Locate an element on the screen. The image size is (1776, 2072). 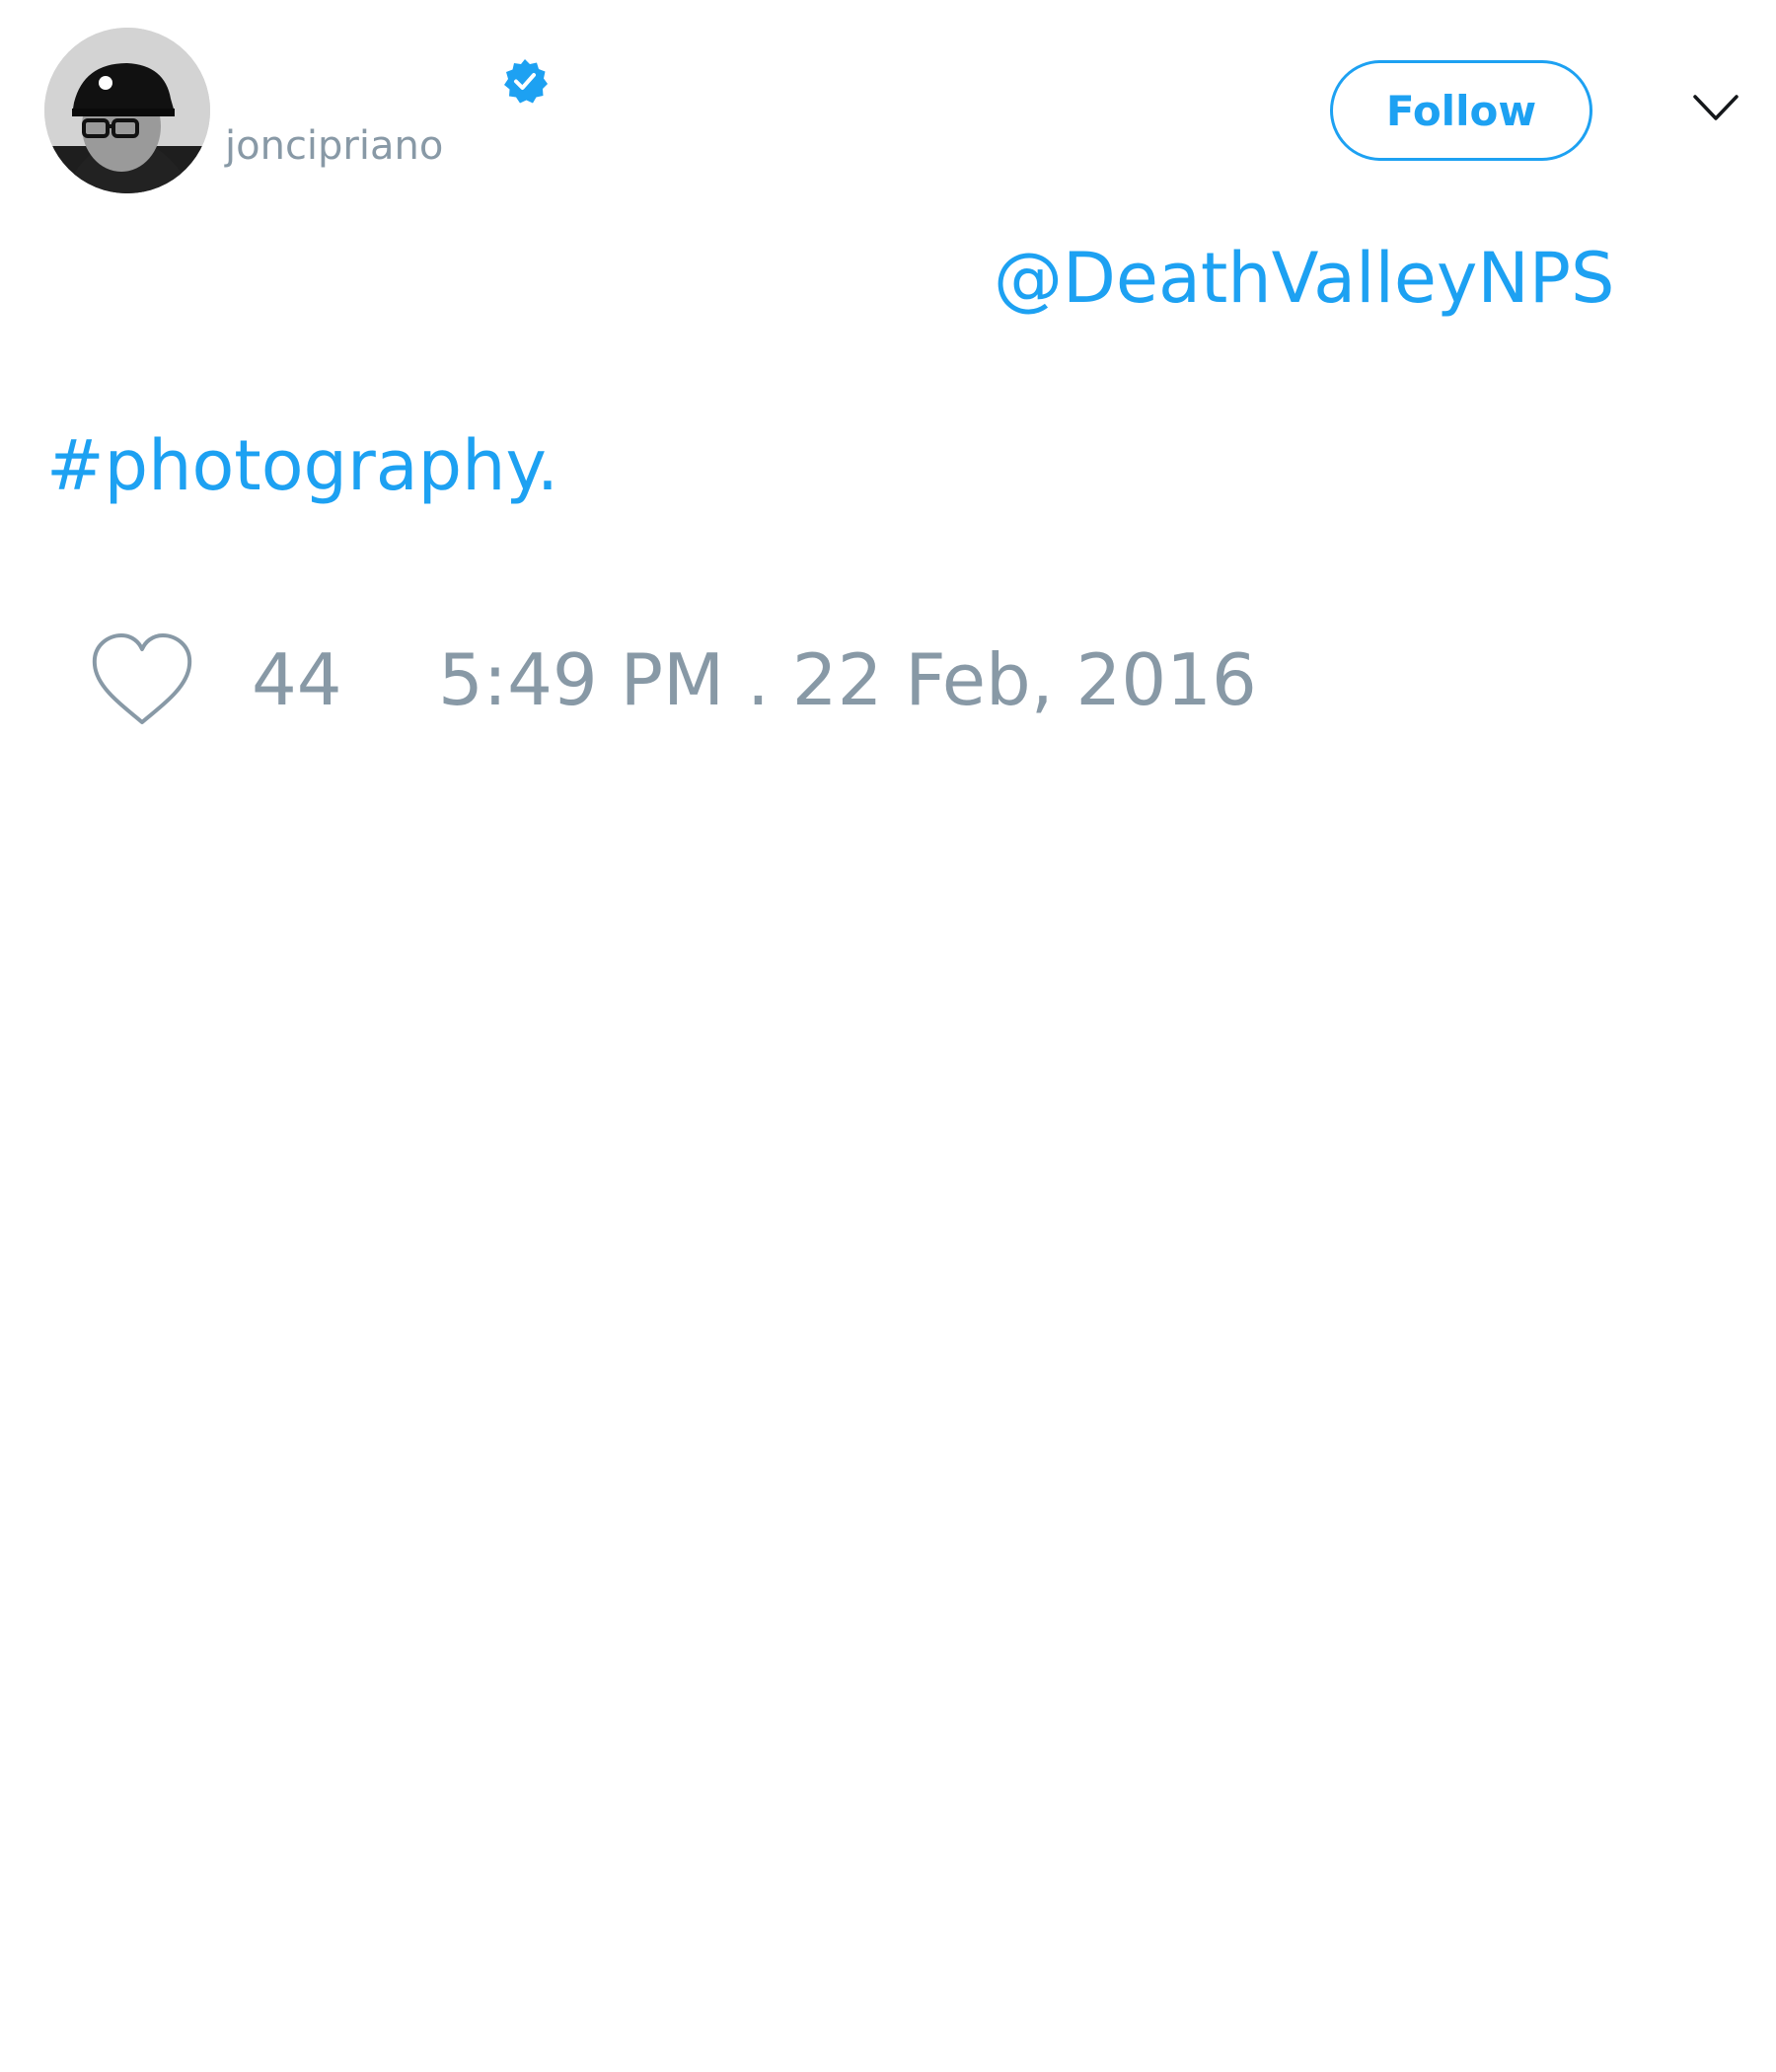
chevron-down-icon is located at coordinates (1716, 109).